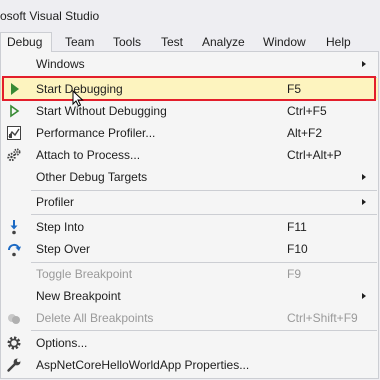 The width and height of the screenshot is (380, 380). I want to click on menu-item-label: Step Into, so click(60, 227).